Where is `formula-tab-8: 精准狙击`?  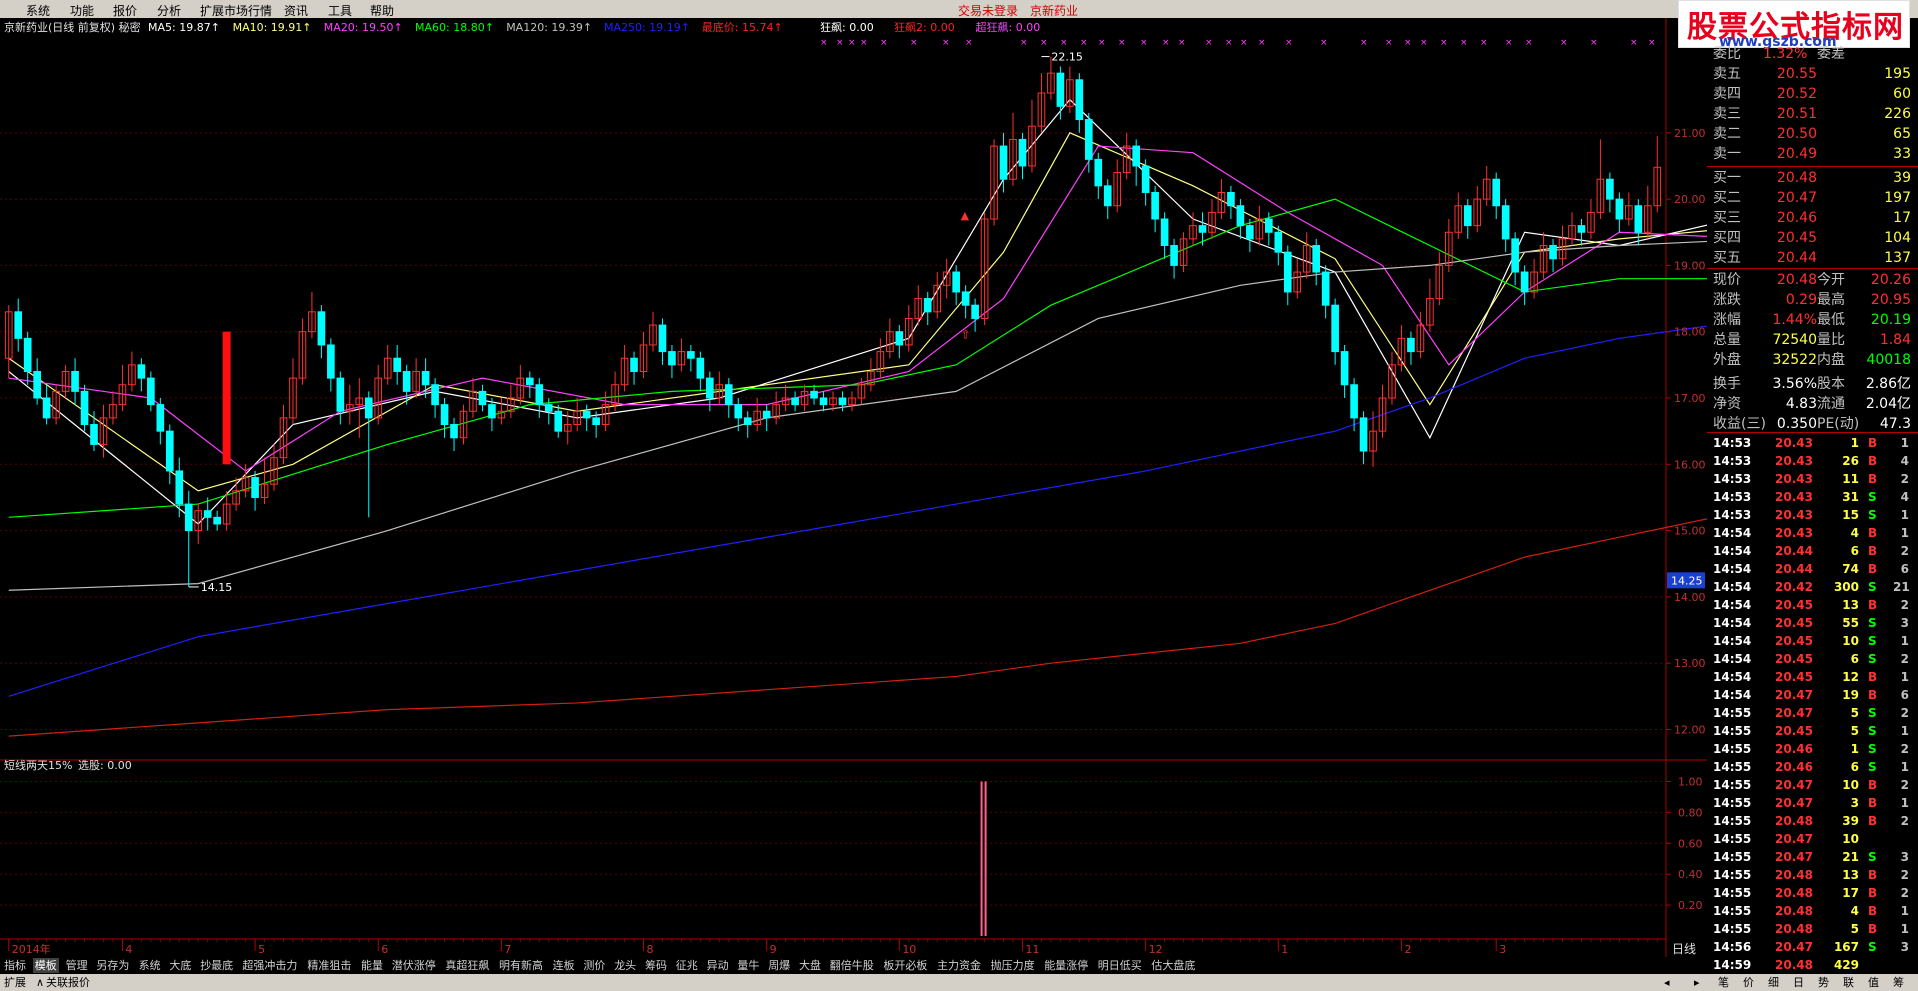 formula-tab-8: 精准狙击 is located at coordinates (329, 965).